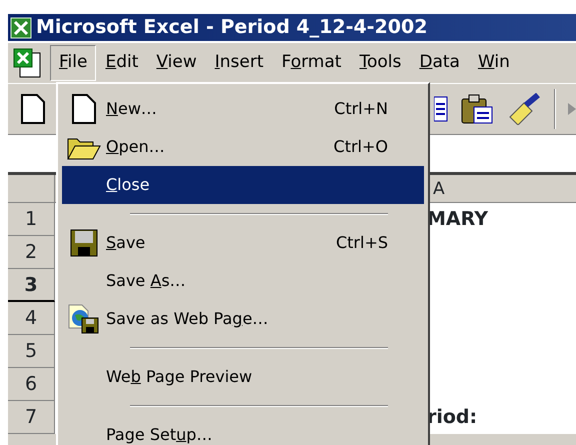  Describe the element at coordinates (31, 384) in the screenshot. I see `row-header: 6` at that location.